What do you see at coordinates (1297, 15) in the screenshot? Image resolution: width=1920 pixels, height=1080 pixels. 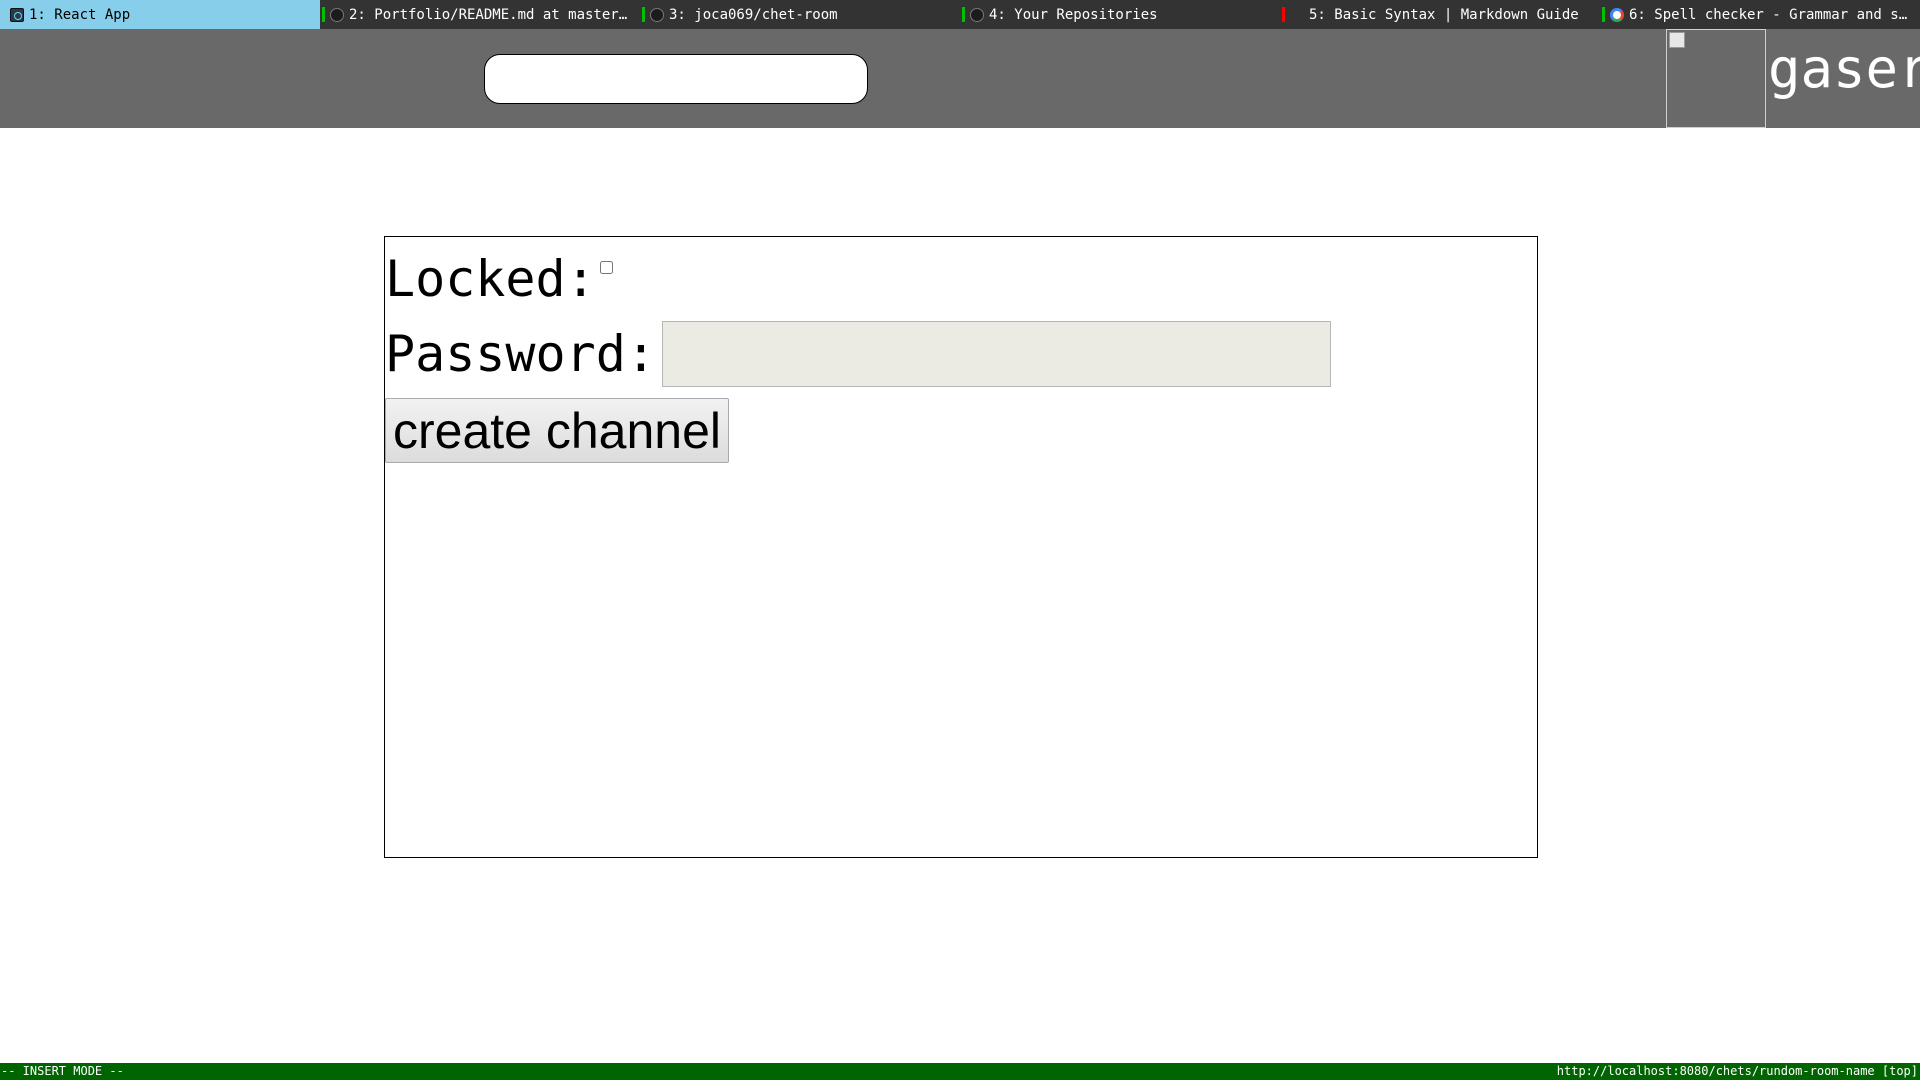 I see `blank-icon` at bounding box center [1297, 15].